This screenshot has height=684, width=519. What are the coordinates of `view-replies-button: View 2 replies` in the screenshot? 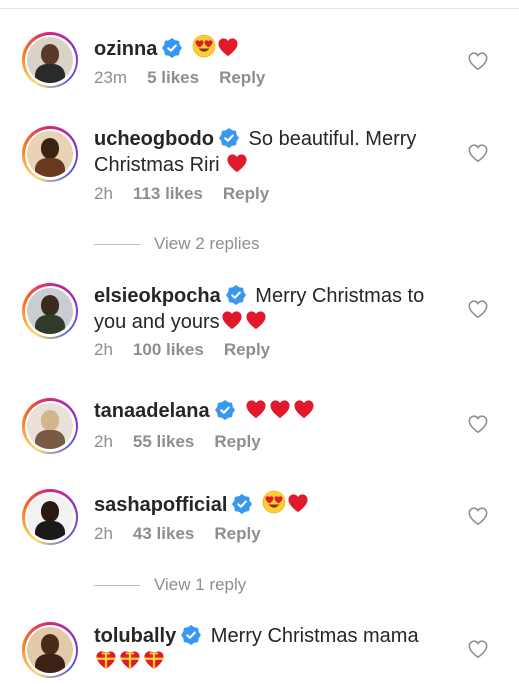 It's located at (177, 244).